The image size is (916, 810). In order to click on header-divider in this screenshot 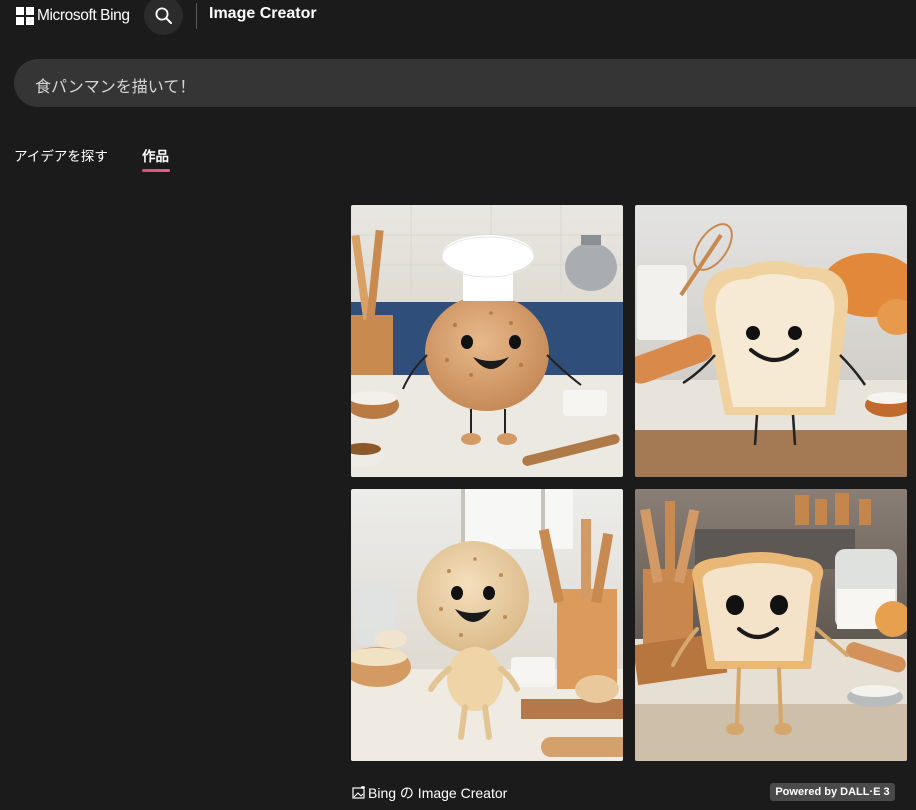, I will do `click(196, 16)`.